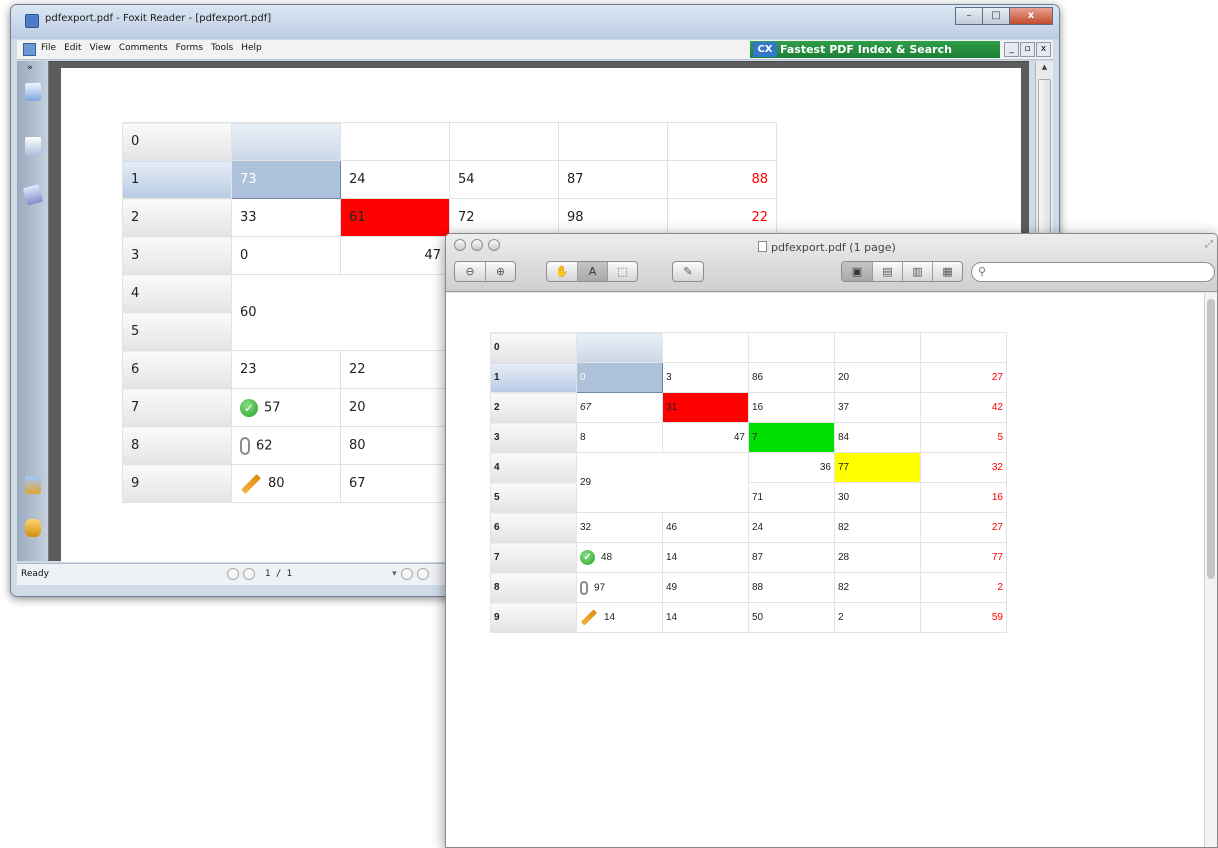 The height and width of the screenshot is (848, 1218). Describe the element at coordinates (249, 407) in the screenshot. I see `checkmark-icon: ✓` at that location.